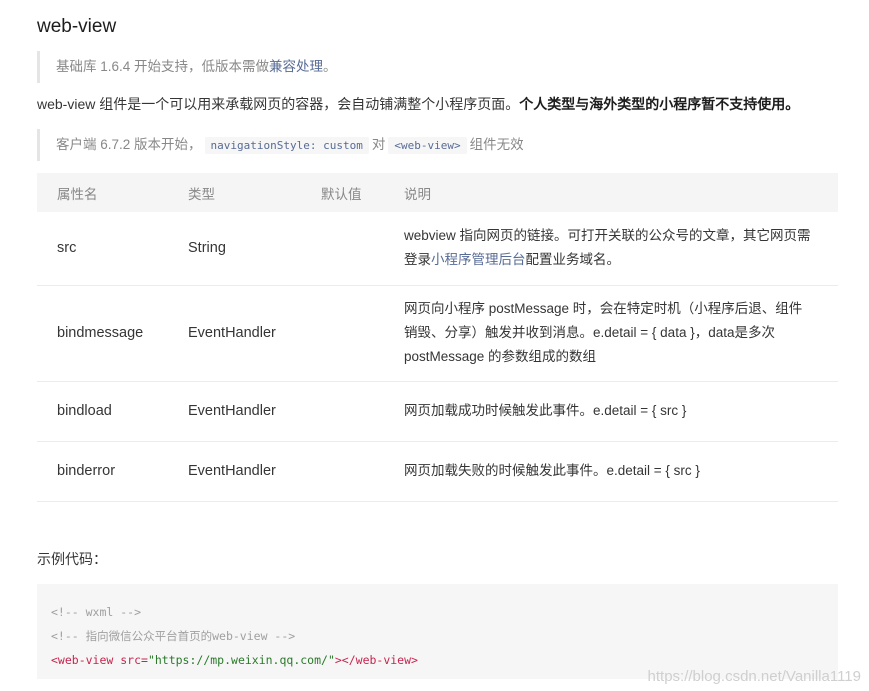 The height and width of the screenshot is (691, 869). What do you see at coordinates (77, 26) in the screenshot?
I see `page-title: web-view` at bounding box center [77, 26].